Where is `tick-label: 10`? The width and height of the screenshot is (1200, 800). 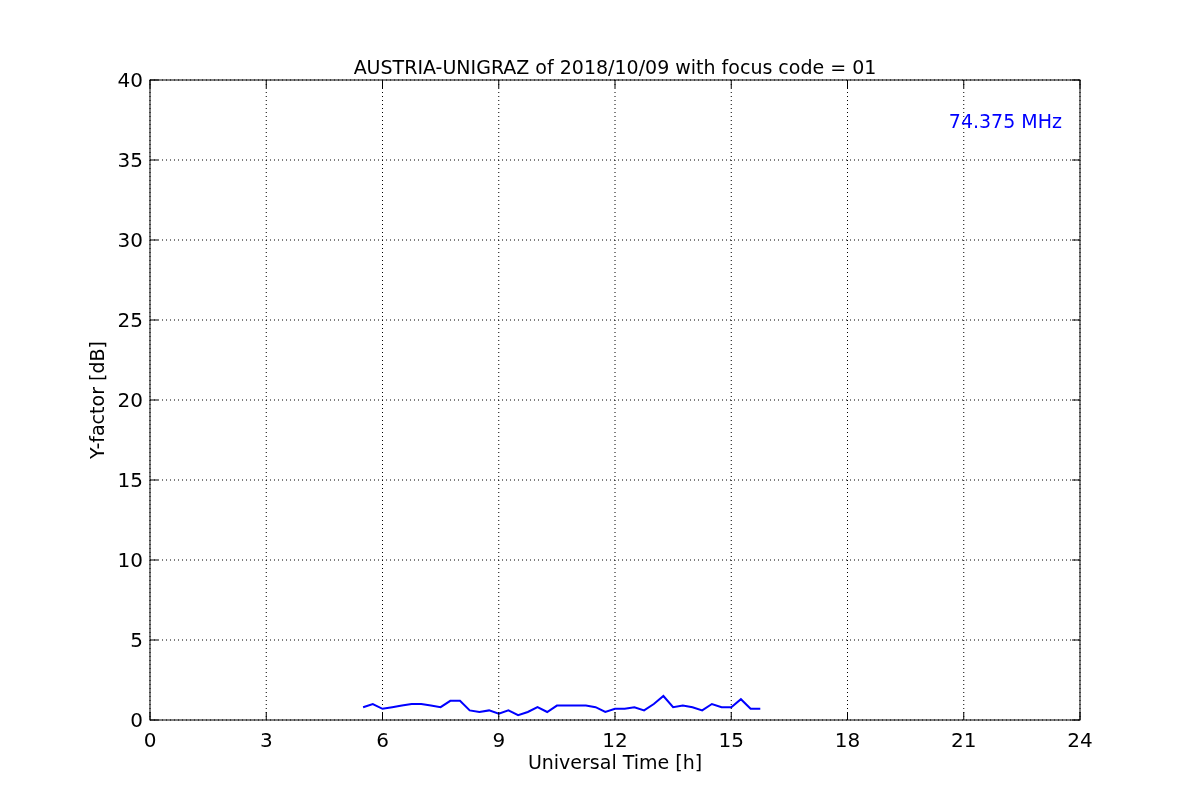 tick-label: 10 is located at coordinates (130, 560).